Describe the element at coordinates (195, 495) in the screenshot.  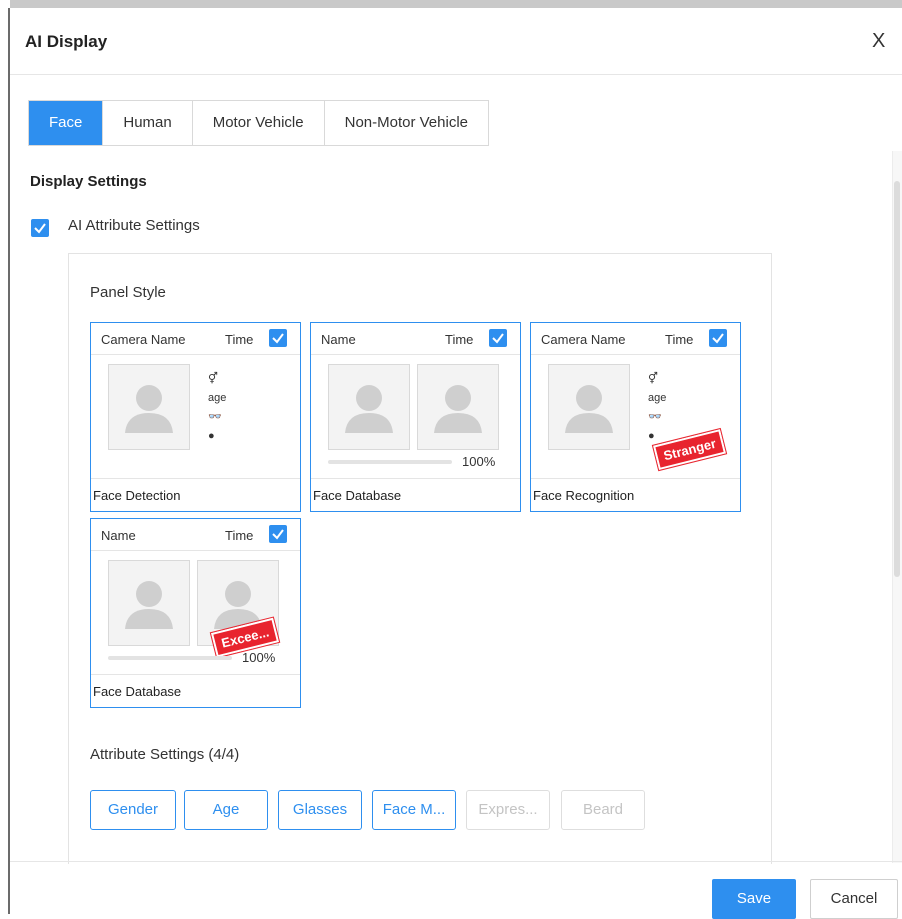
I see `card-footer: Face Detection` at that location.